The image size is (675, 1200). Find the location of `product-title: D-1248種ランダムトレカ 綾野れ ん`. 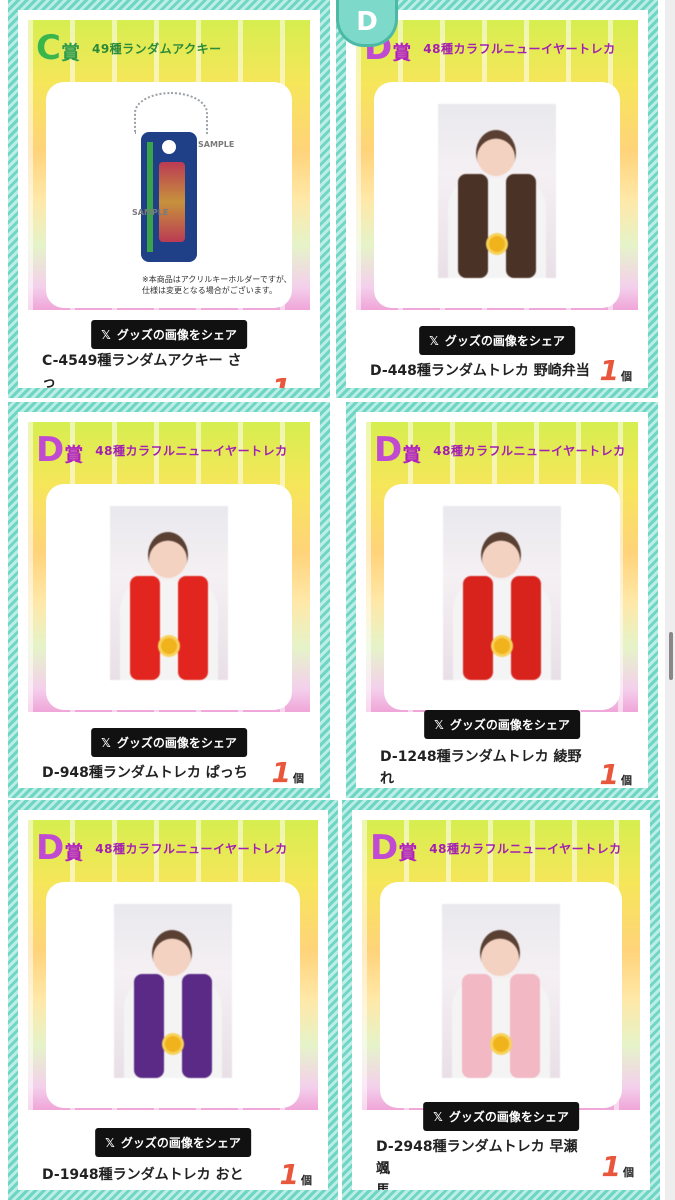

product-title: D-1248種ランダムトレカ 綾野れ ん is located at coordinates (485, 767).